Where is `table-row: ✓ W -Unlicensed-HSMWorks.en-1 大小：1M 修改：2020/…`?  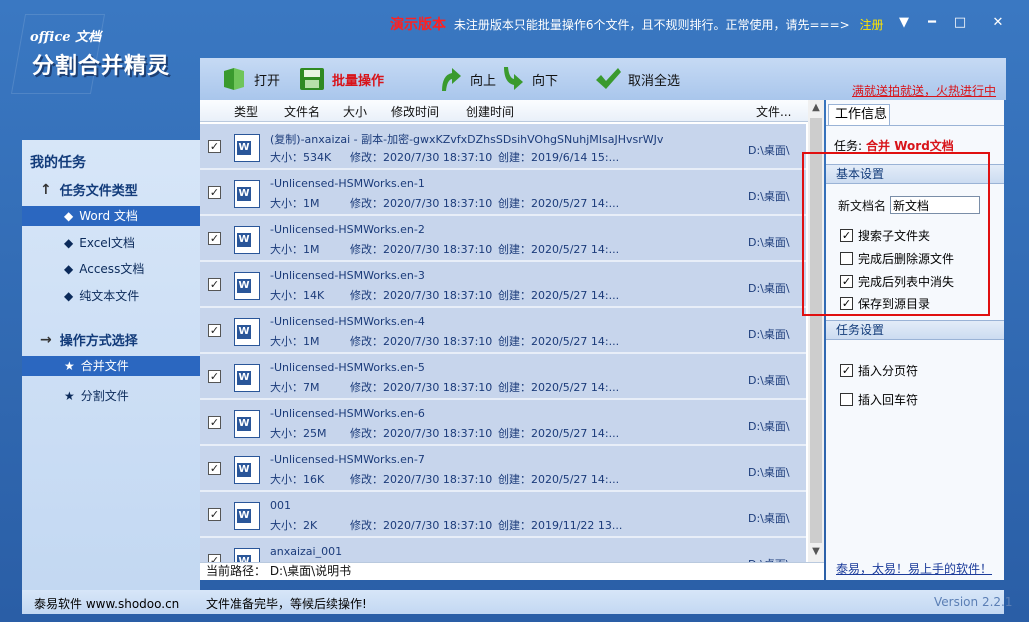
table-row: ✓ W -Unlicensed-HSMWorks.en-1 大小：1M 修改：2020/… is located at coordinates (503, 193).